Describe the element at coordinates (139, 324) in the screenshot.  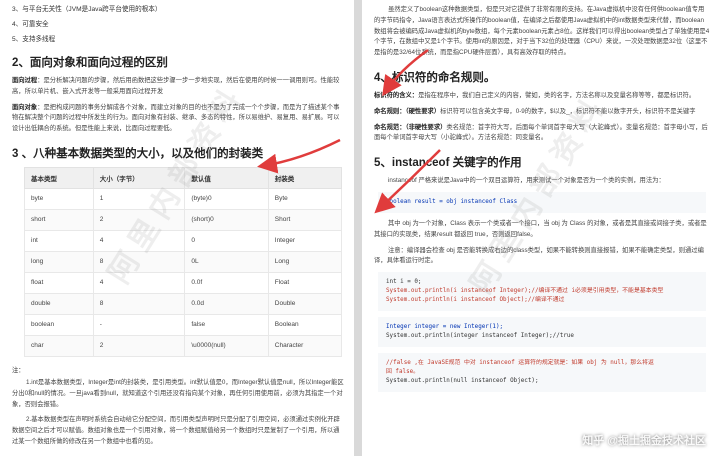
I see `table-cell: -` at that location.